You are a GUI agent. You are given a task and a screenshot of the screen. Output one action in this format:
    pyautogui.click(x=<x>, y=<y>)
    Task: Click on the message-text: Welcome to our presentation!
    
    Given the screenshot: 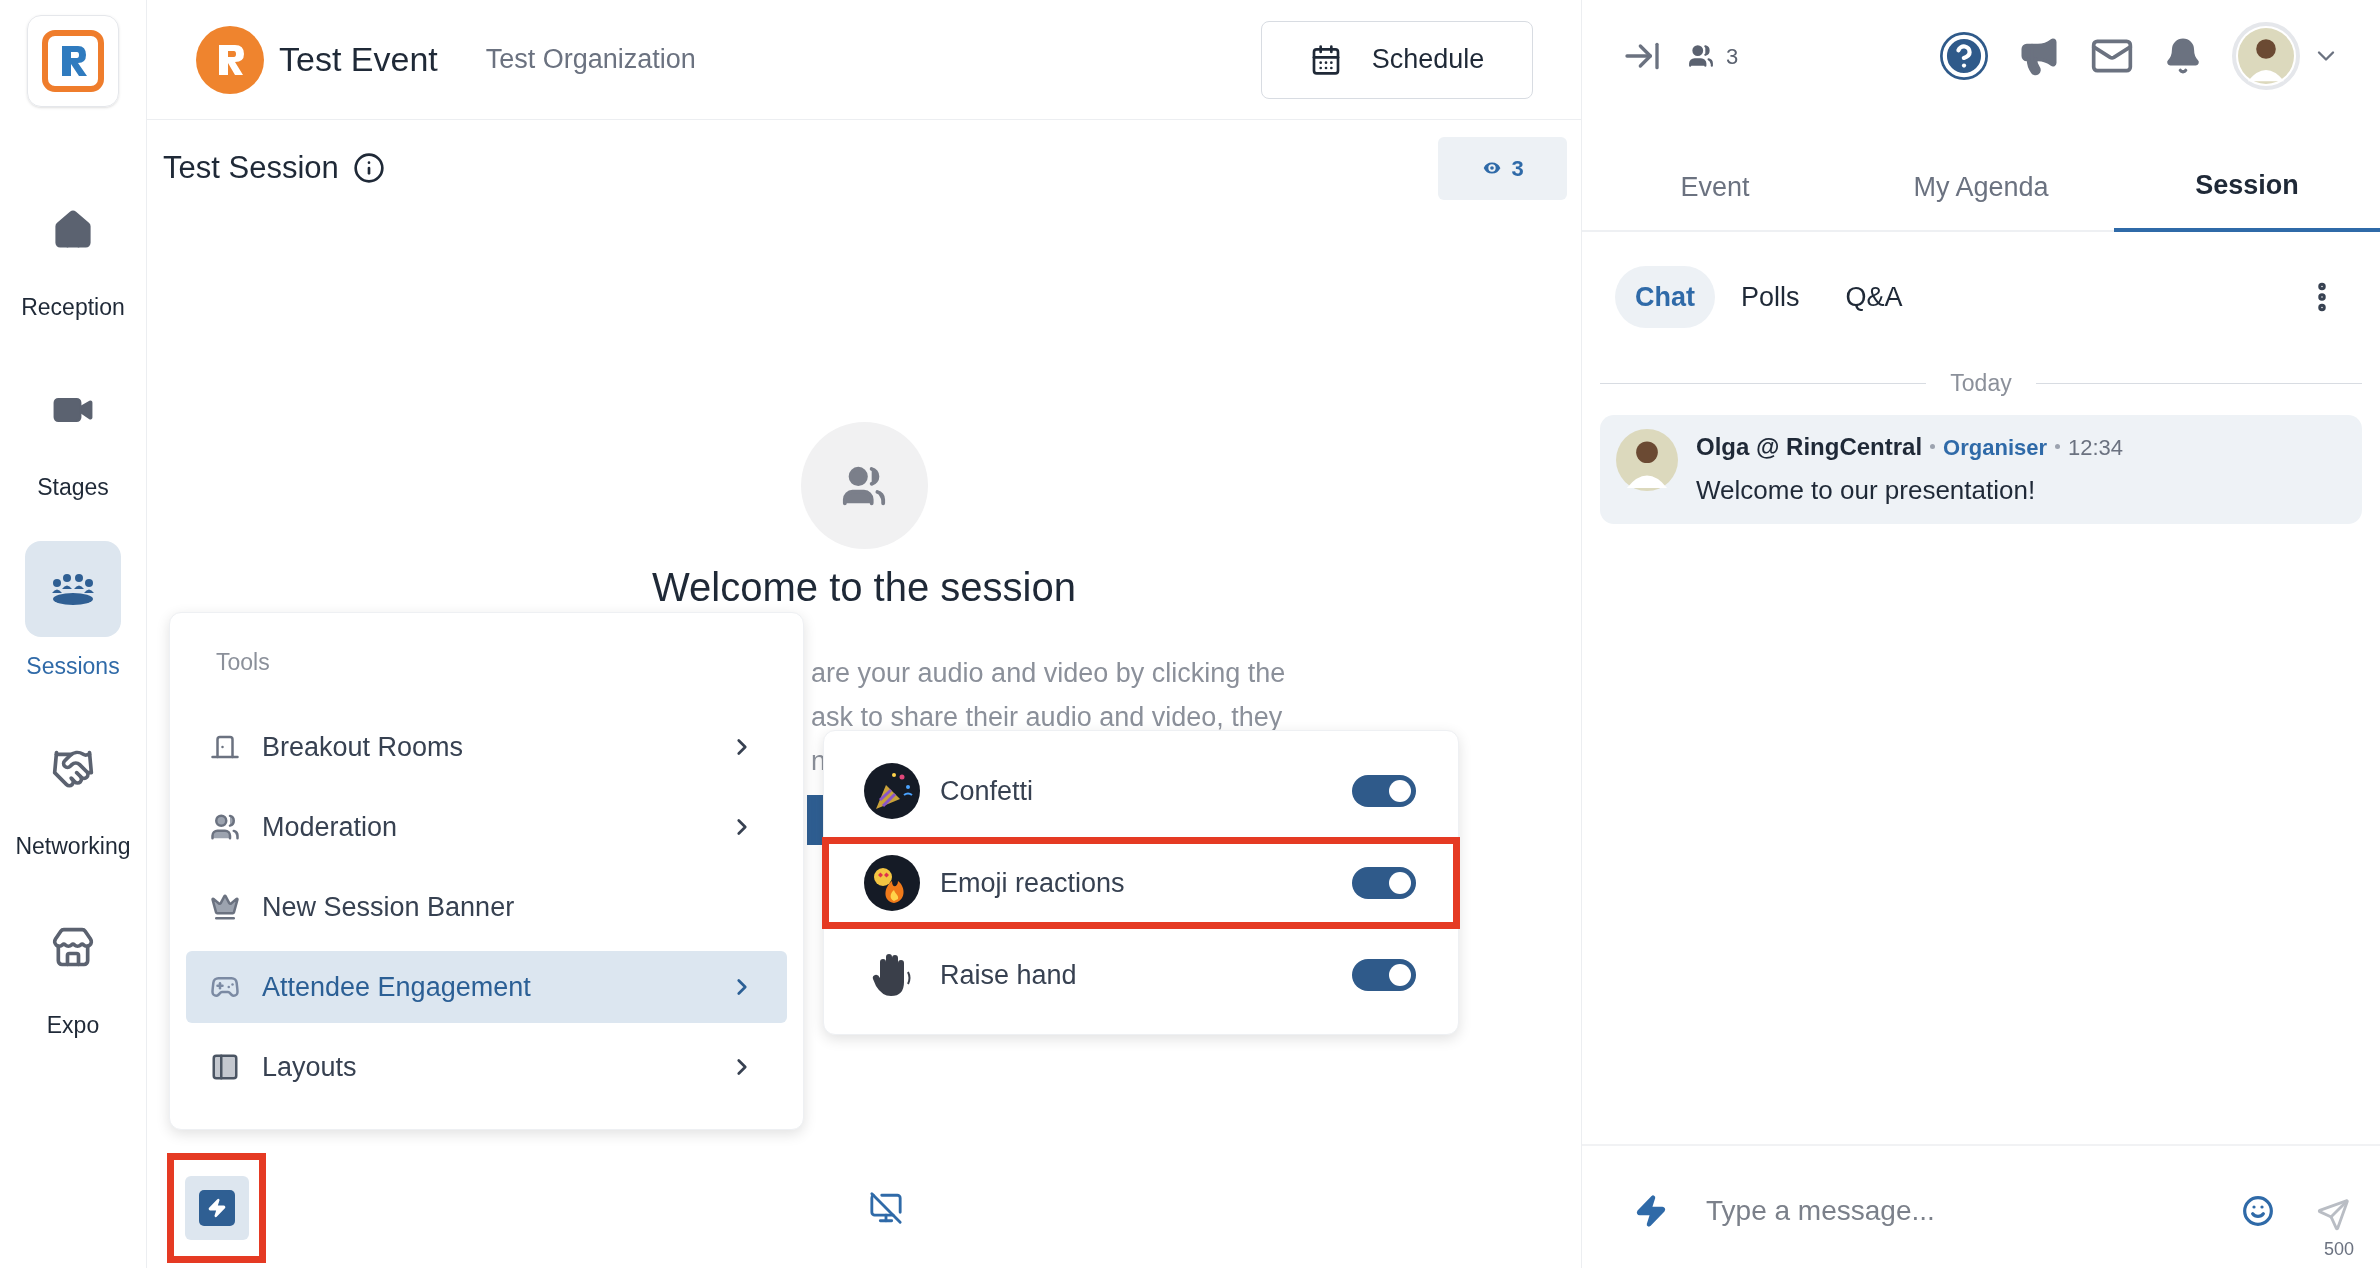 What is the action you would take?
    pyautogui.click(x=1866, y=490)
    